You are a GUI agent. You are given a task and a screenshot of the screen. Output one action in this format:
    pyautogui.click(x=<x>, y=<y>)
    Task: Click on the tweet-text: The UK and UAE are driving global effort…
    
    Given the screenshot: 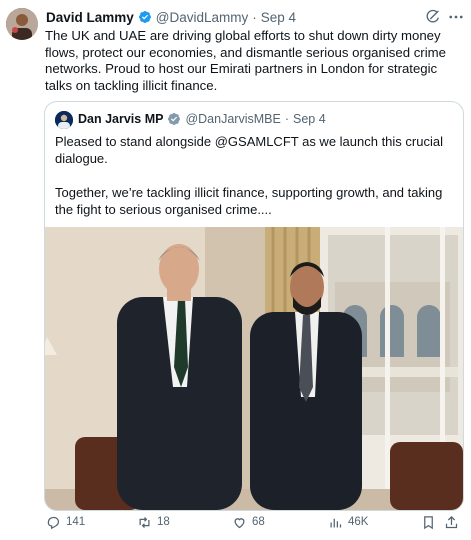 What is the action you would take?
    pyautogui.click(x=245, y=60)
    